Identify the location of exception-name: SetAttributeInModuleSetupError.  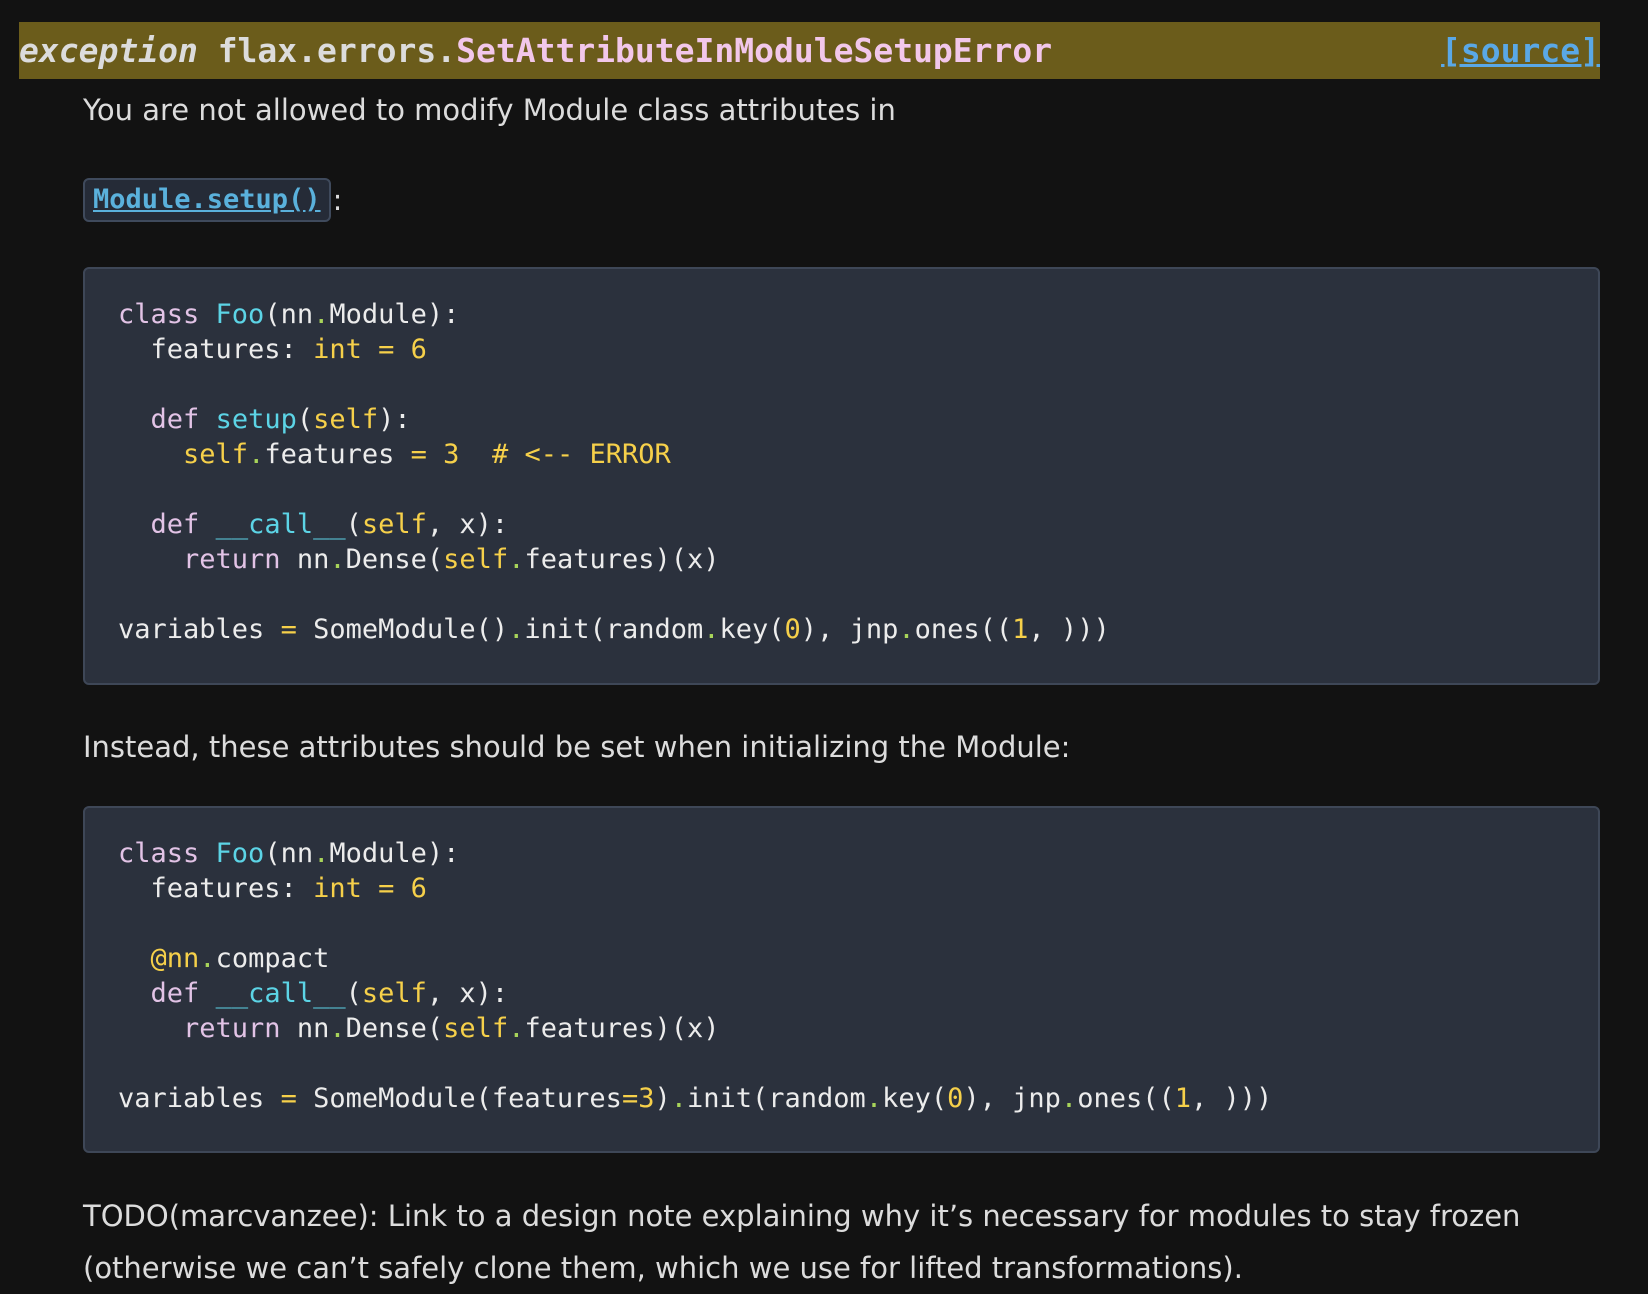
(754, 50).